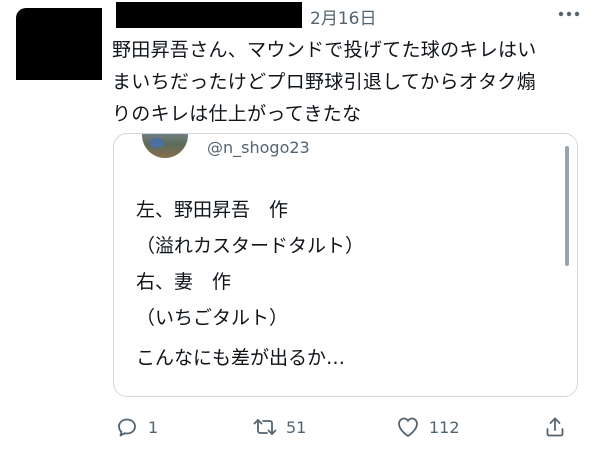 The image size is (600, 449). What do you see at coordinates (324, 50) in the screenshot?
I see `tweet-text-line: 野田昇吾さん、マウンドで投げてた球のキレはい` at bounding box center [324, 50].